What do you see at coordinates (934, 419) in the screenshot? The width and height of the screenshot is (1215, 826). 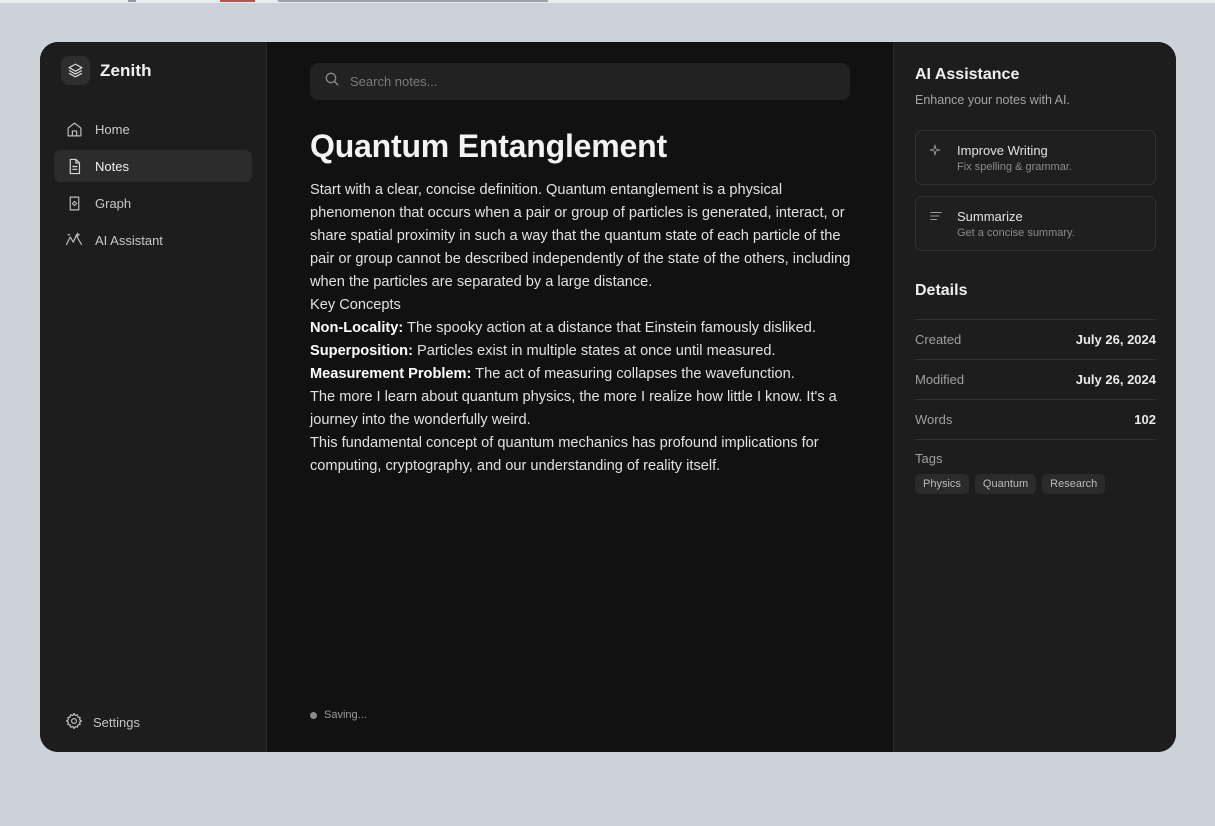 I see `detail-label: Words` at bounding box center [934, 419].